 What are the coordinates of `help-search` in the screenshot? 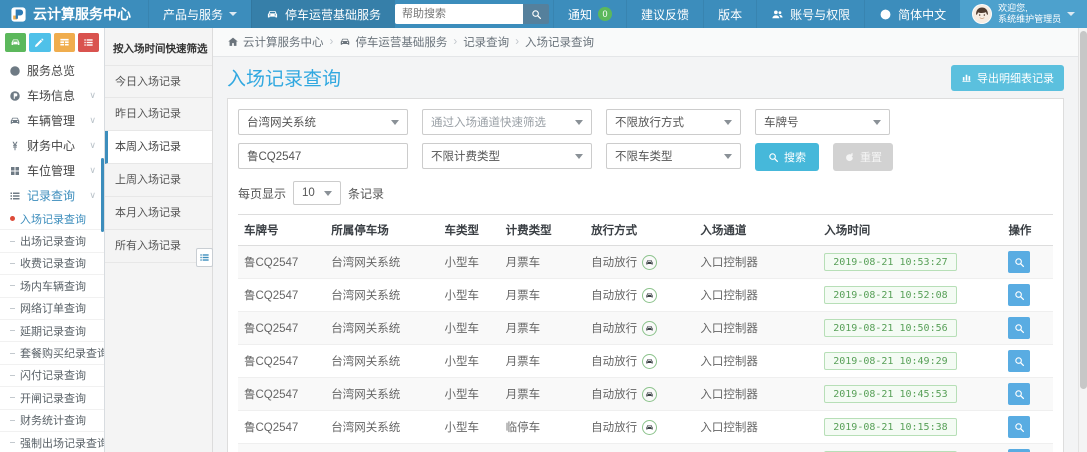 It's located at (472, 14).